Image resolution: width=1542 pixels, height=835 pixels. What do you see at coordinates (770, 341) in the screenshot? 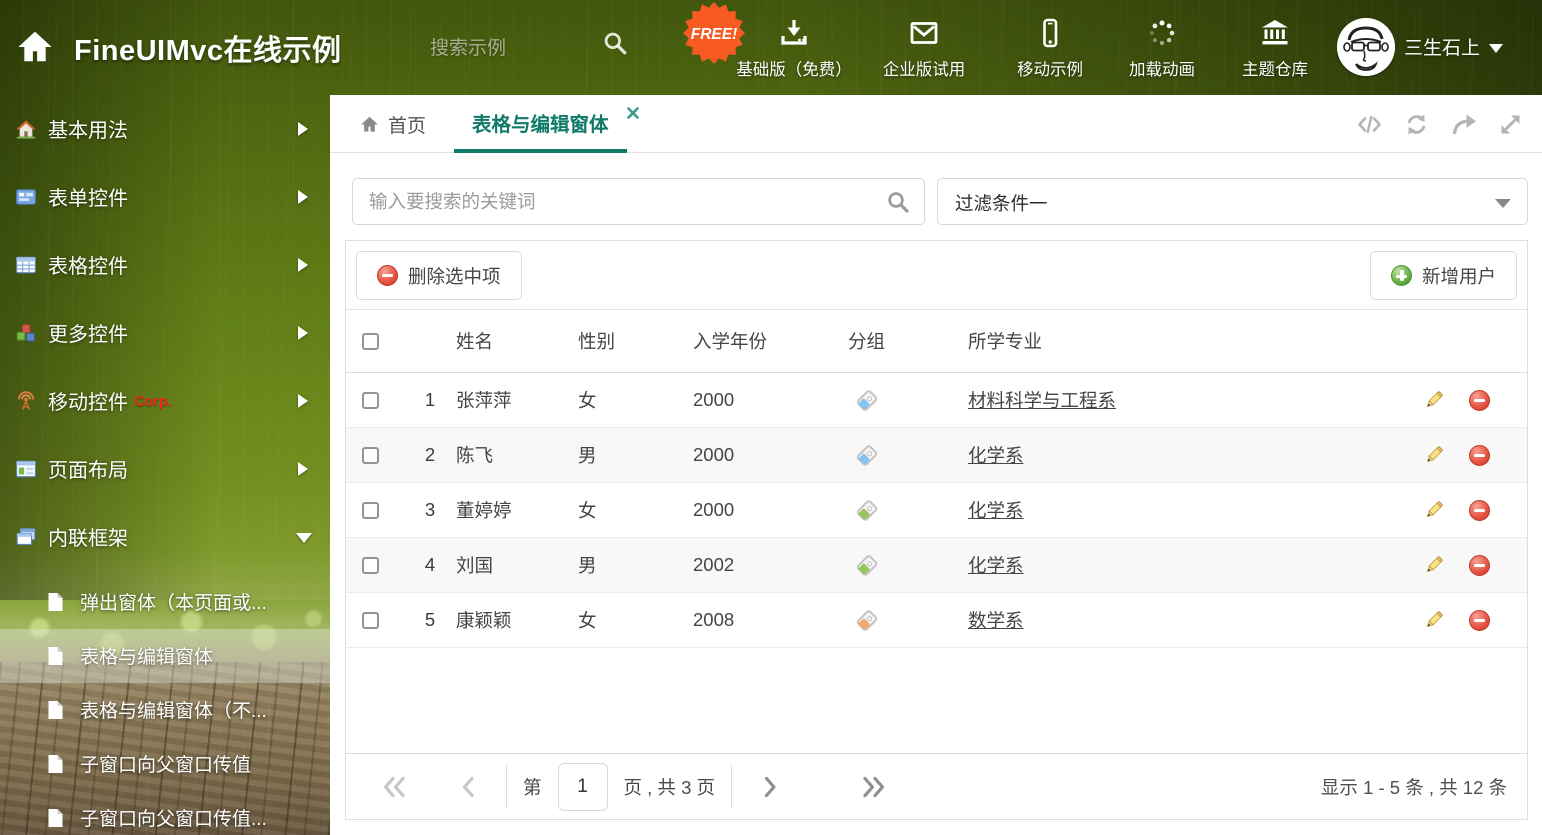
I see `col-header-year: 入学年份` at bounding box center [770, 341].